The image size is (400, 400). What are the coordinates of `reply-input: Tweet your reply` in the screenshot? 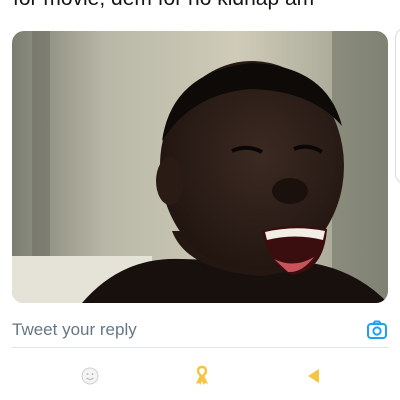 It's located at (74, 330).